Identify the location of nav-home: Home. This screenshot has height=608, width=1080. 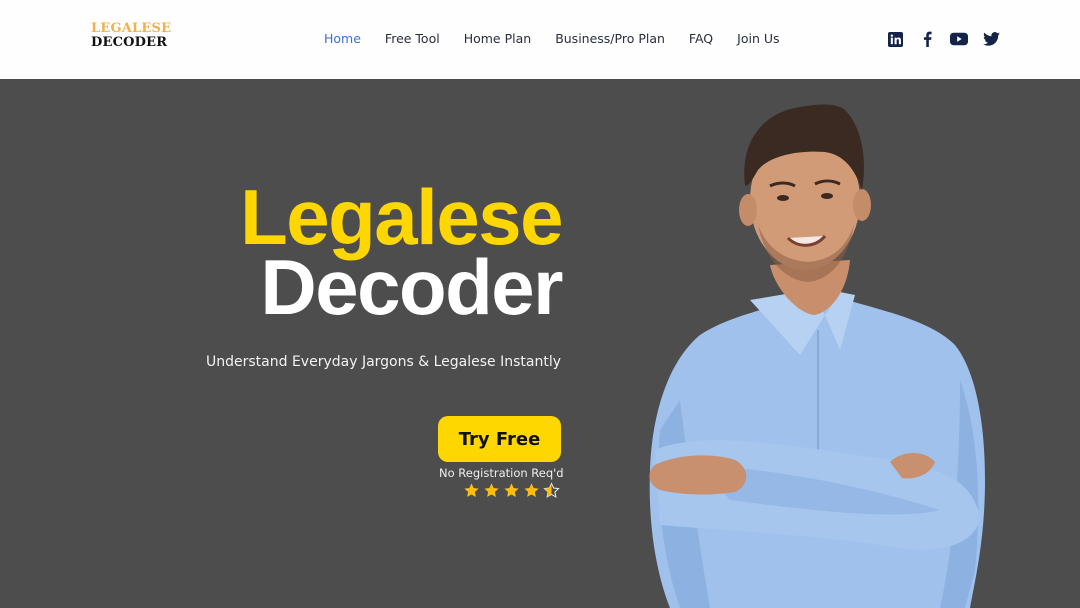
(342, 38).